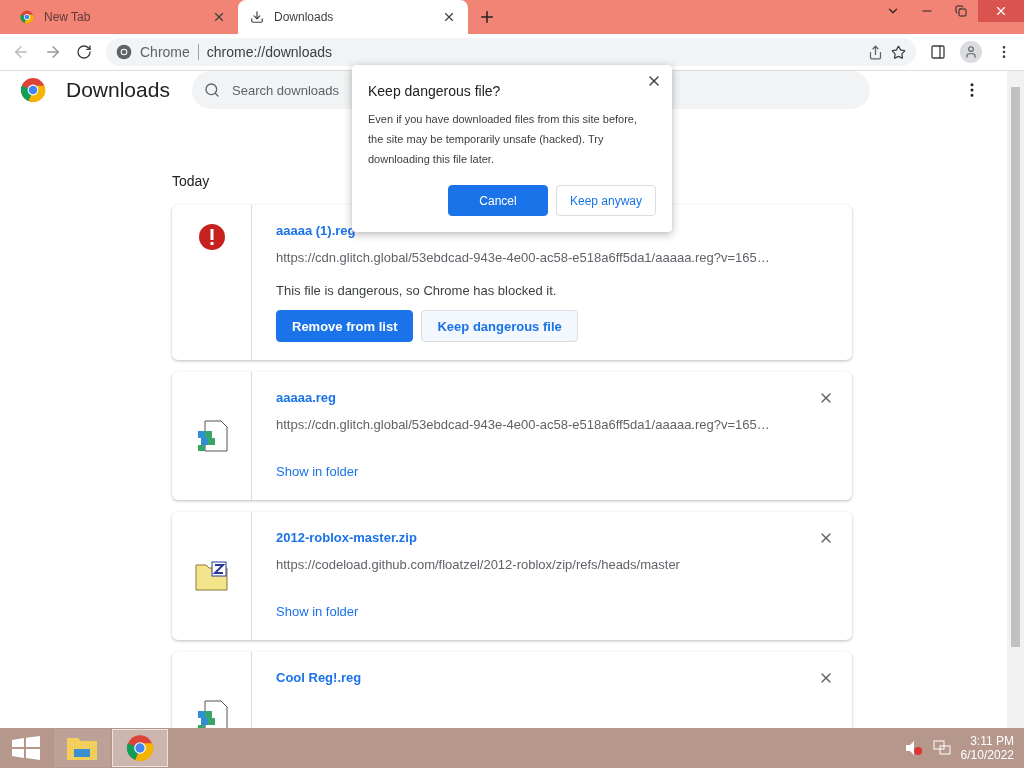 The image size is (1024, 768). What do you see at coordinates (118, 90) in the screenshot?
I see `page-title: Downloads` at bounding box center [118, 90].